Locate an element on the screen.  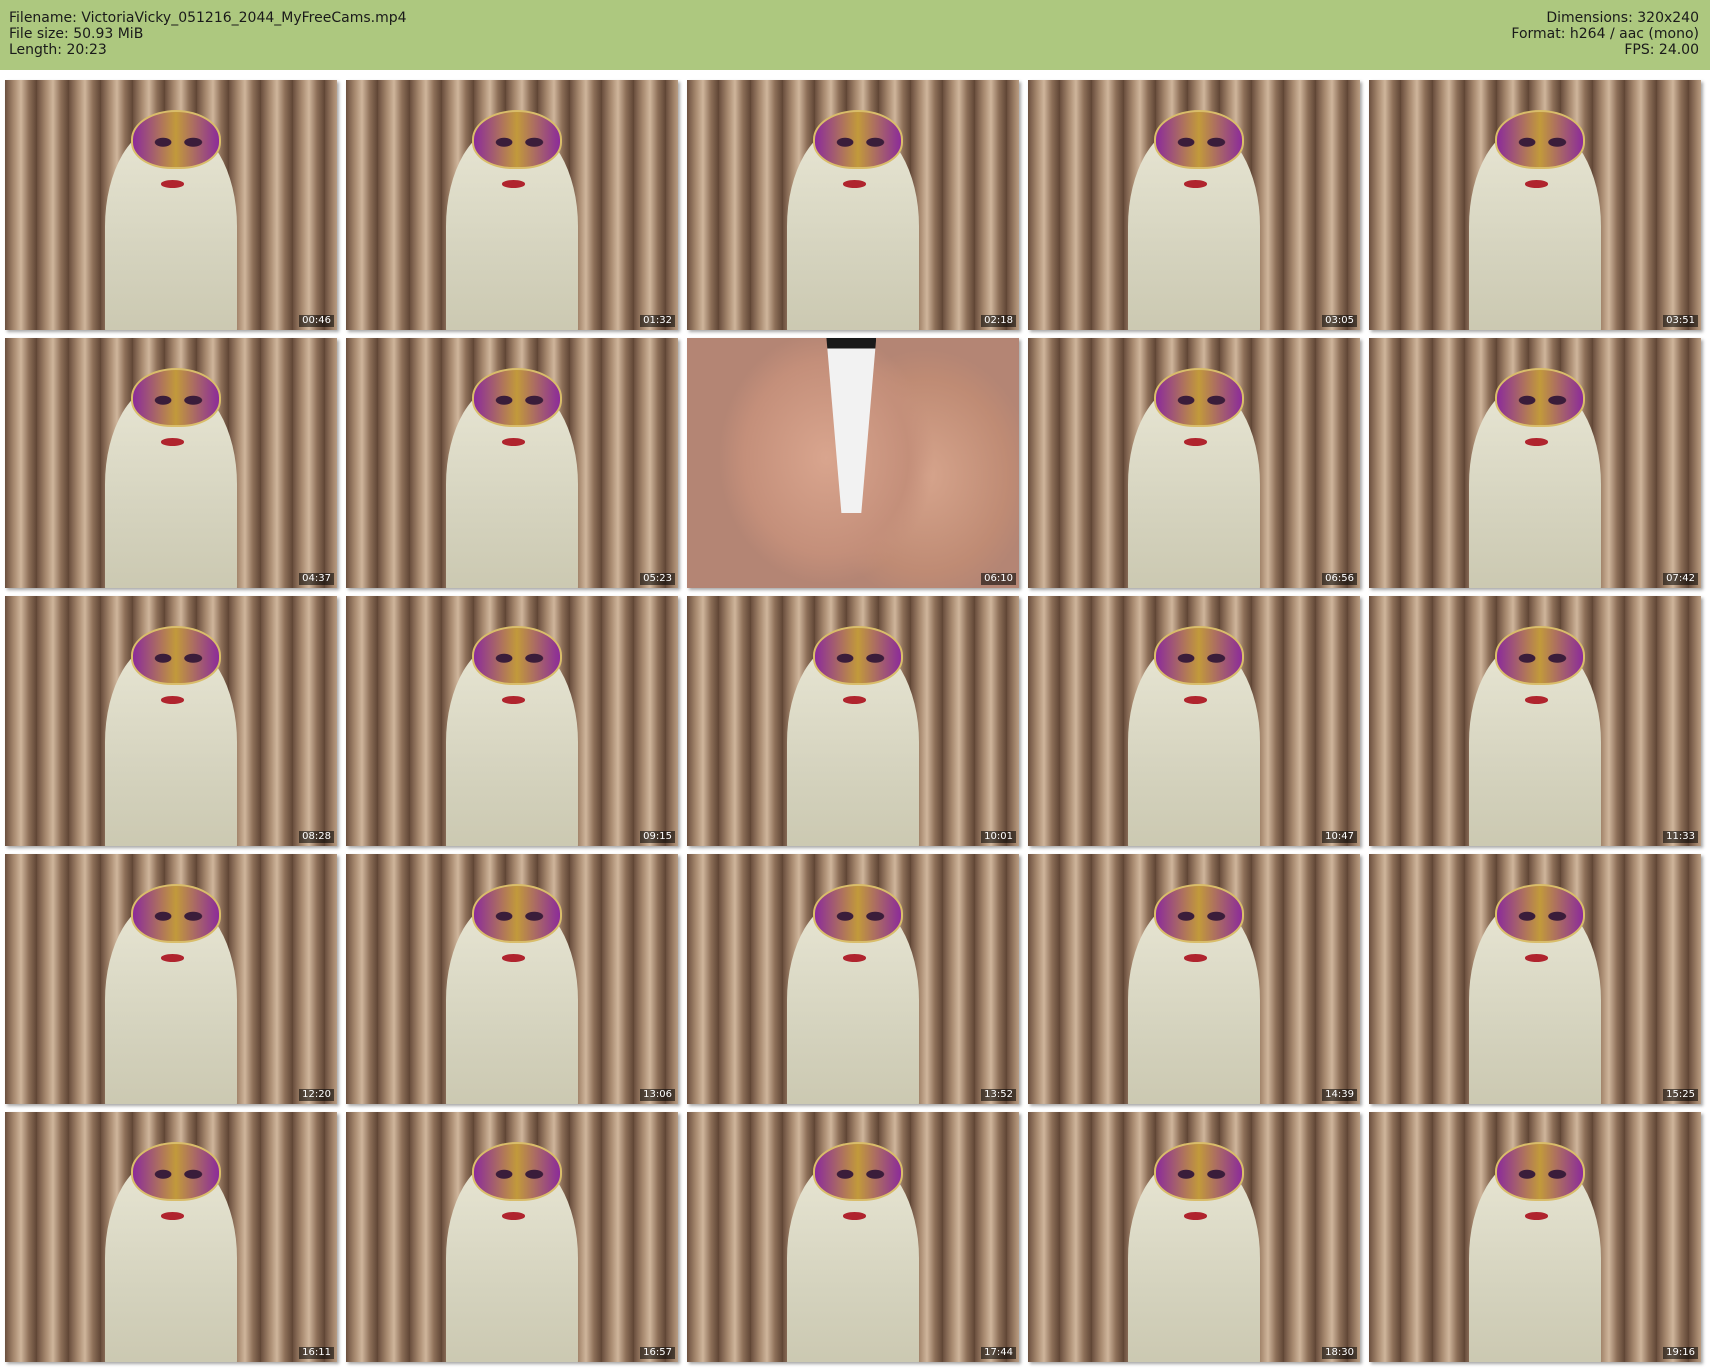
filesize-row: File size: 50.93 MiB is located at coordinates (208, 34).